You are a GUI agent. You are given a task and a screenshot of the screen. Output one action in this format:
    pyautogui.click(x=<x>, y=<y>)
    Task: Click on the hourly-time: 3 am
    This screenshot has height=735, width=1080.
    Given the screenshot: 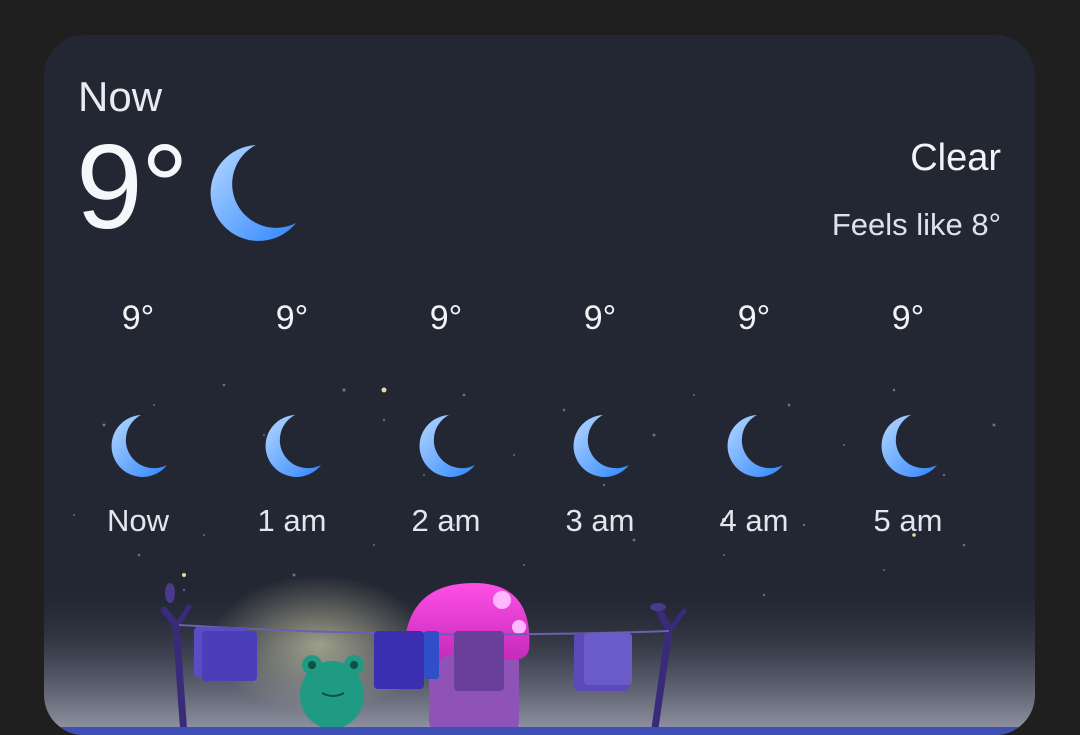 What is the action you would take?
    pyautogui.click(x=600, y=520)
    